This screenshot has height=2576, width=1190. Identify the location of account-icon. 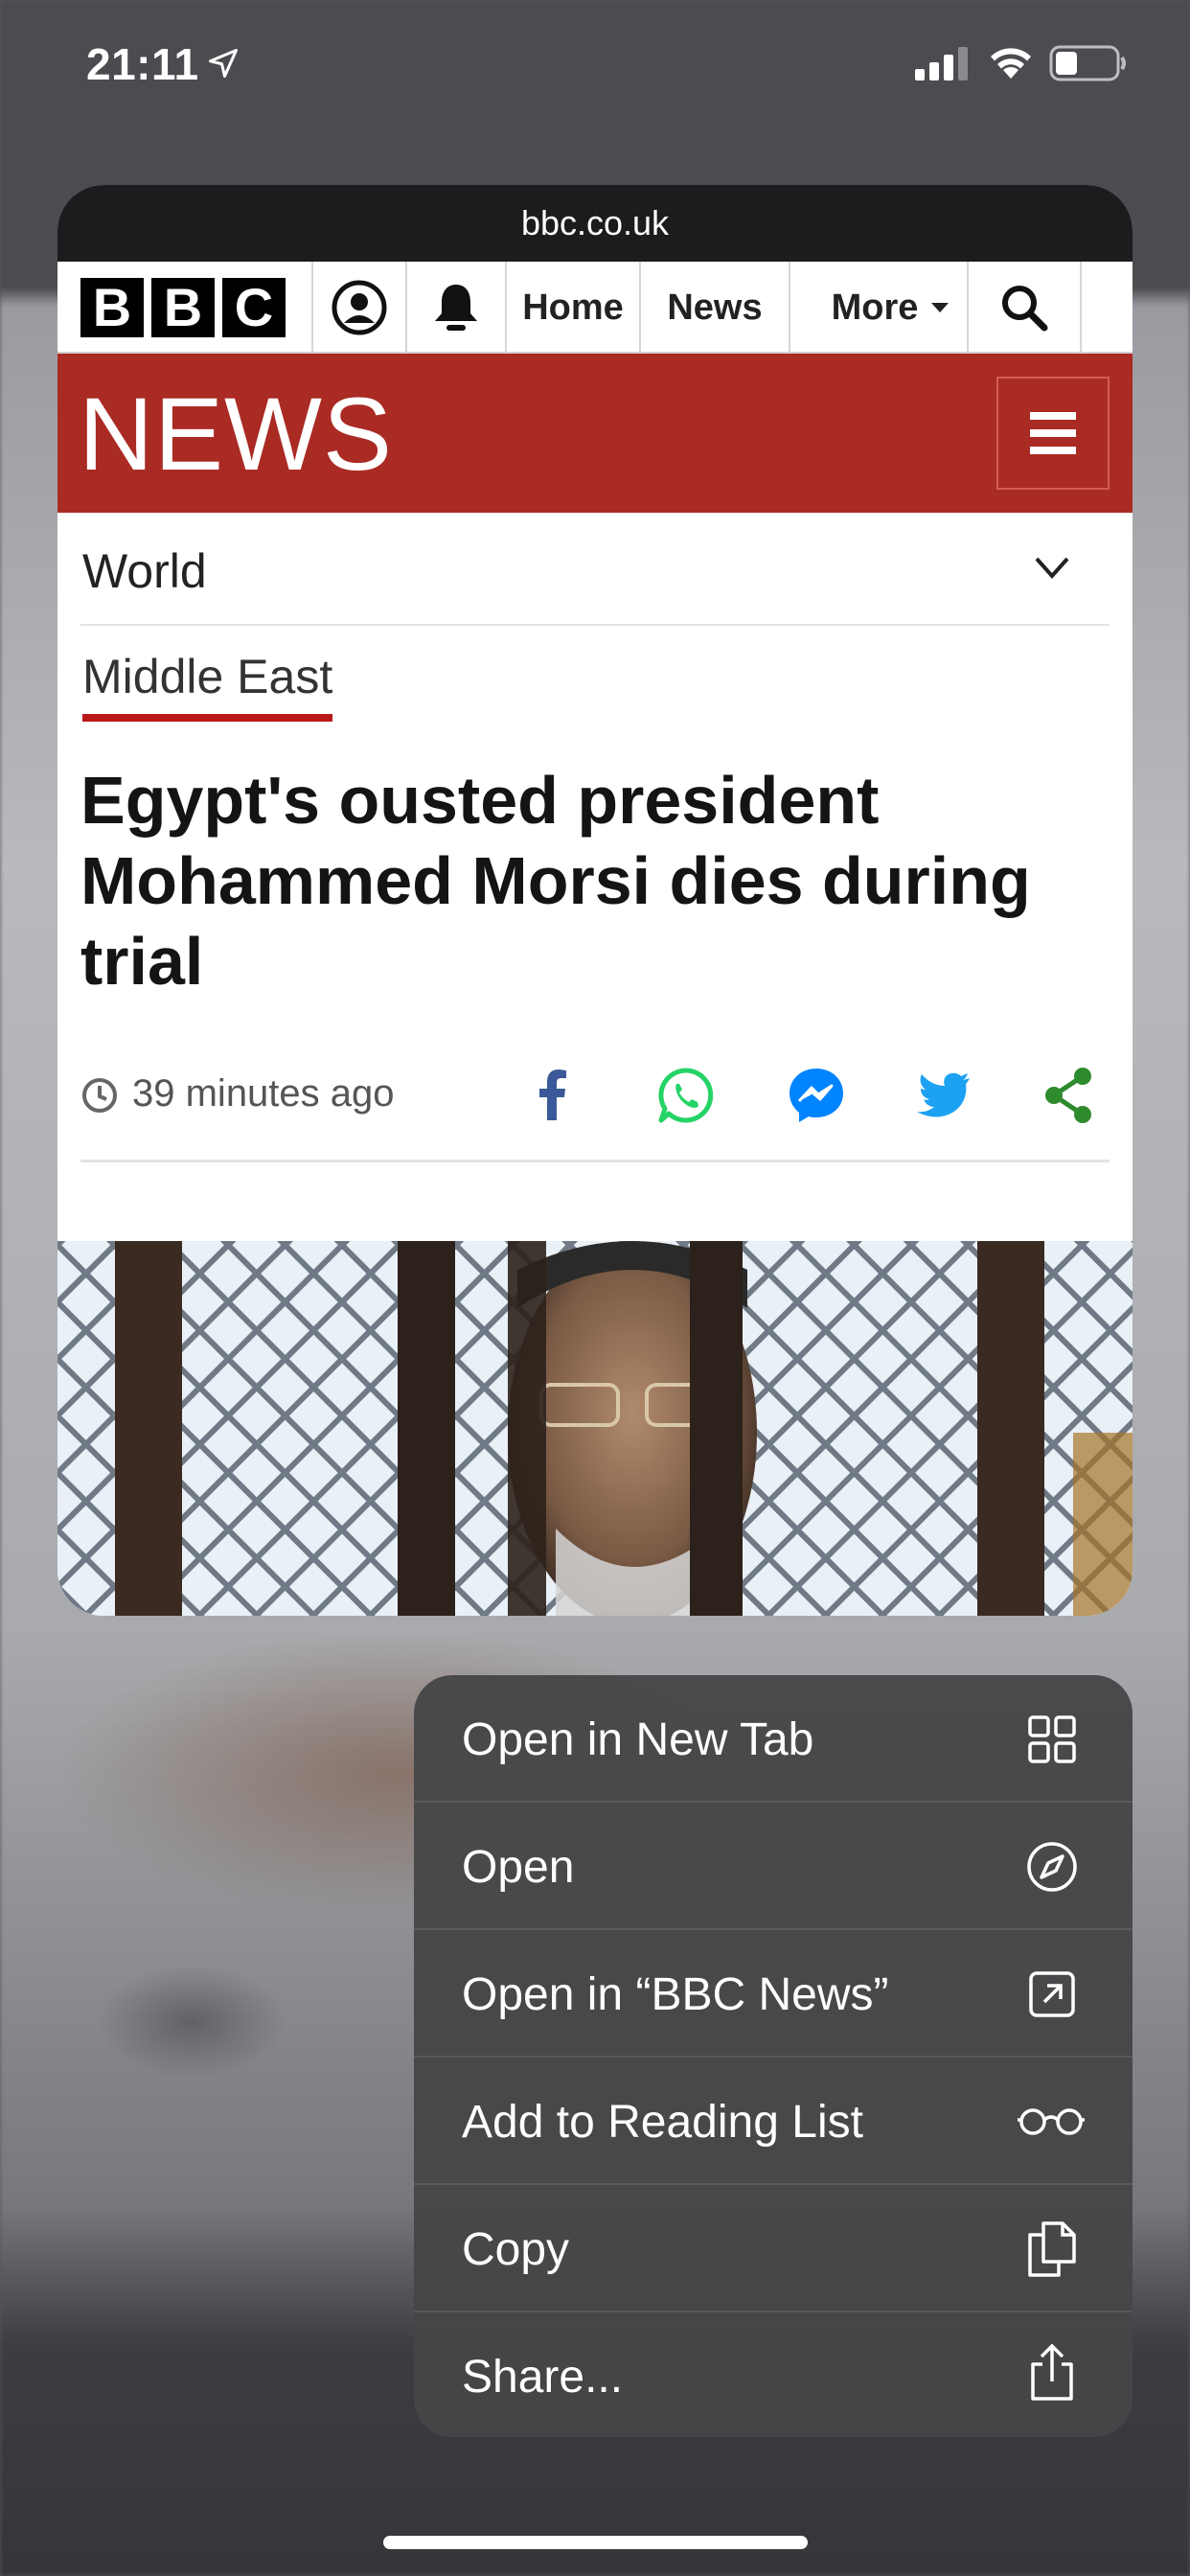
(359, 307).